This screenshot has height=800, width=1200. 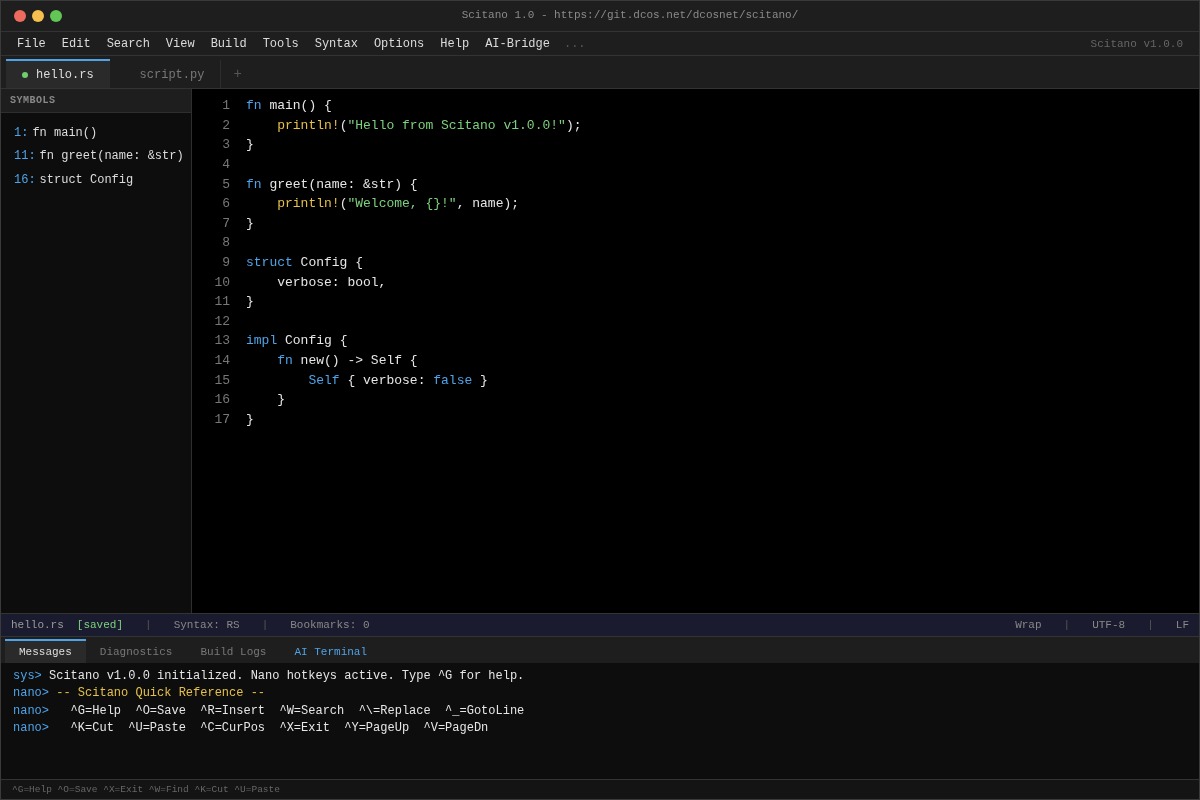 I want to click on menu-item: Help, so click(x=455, y=43).